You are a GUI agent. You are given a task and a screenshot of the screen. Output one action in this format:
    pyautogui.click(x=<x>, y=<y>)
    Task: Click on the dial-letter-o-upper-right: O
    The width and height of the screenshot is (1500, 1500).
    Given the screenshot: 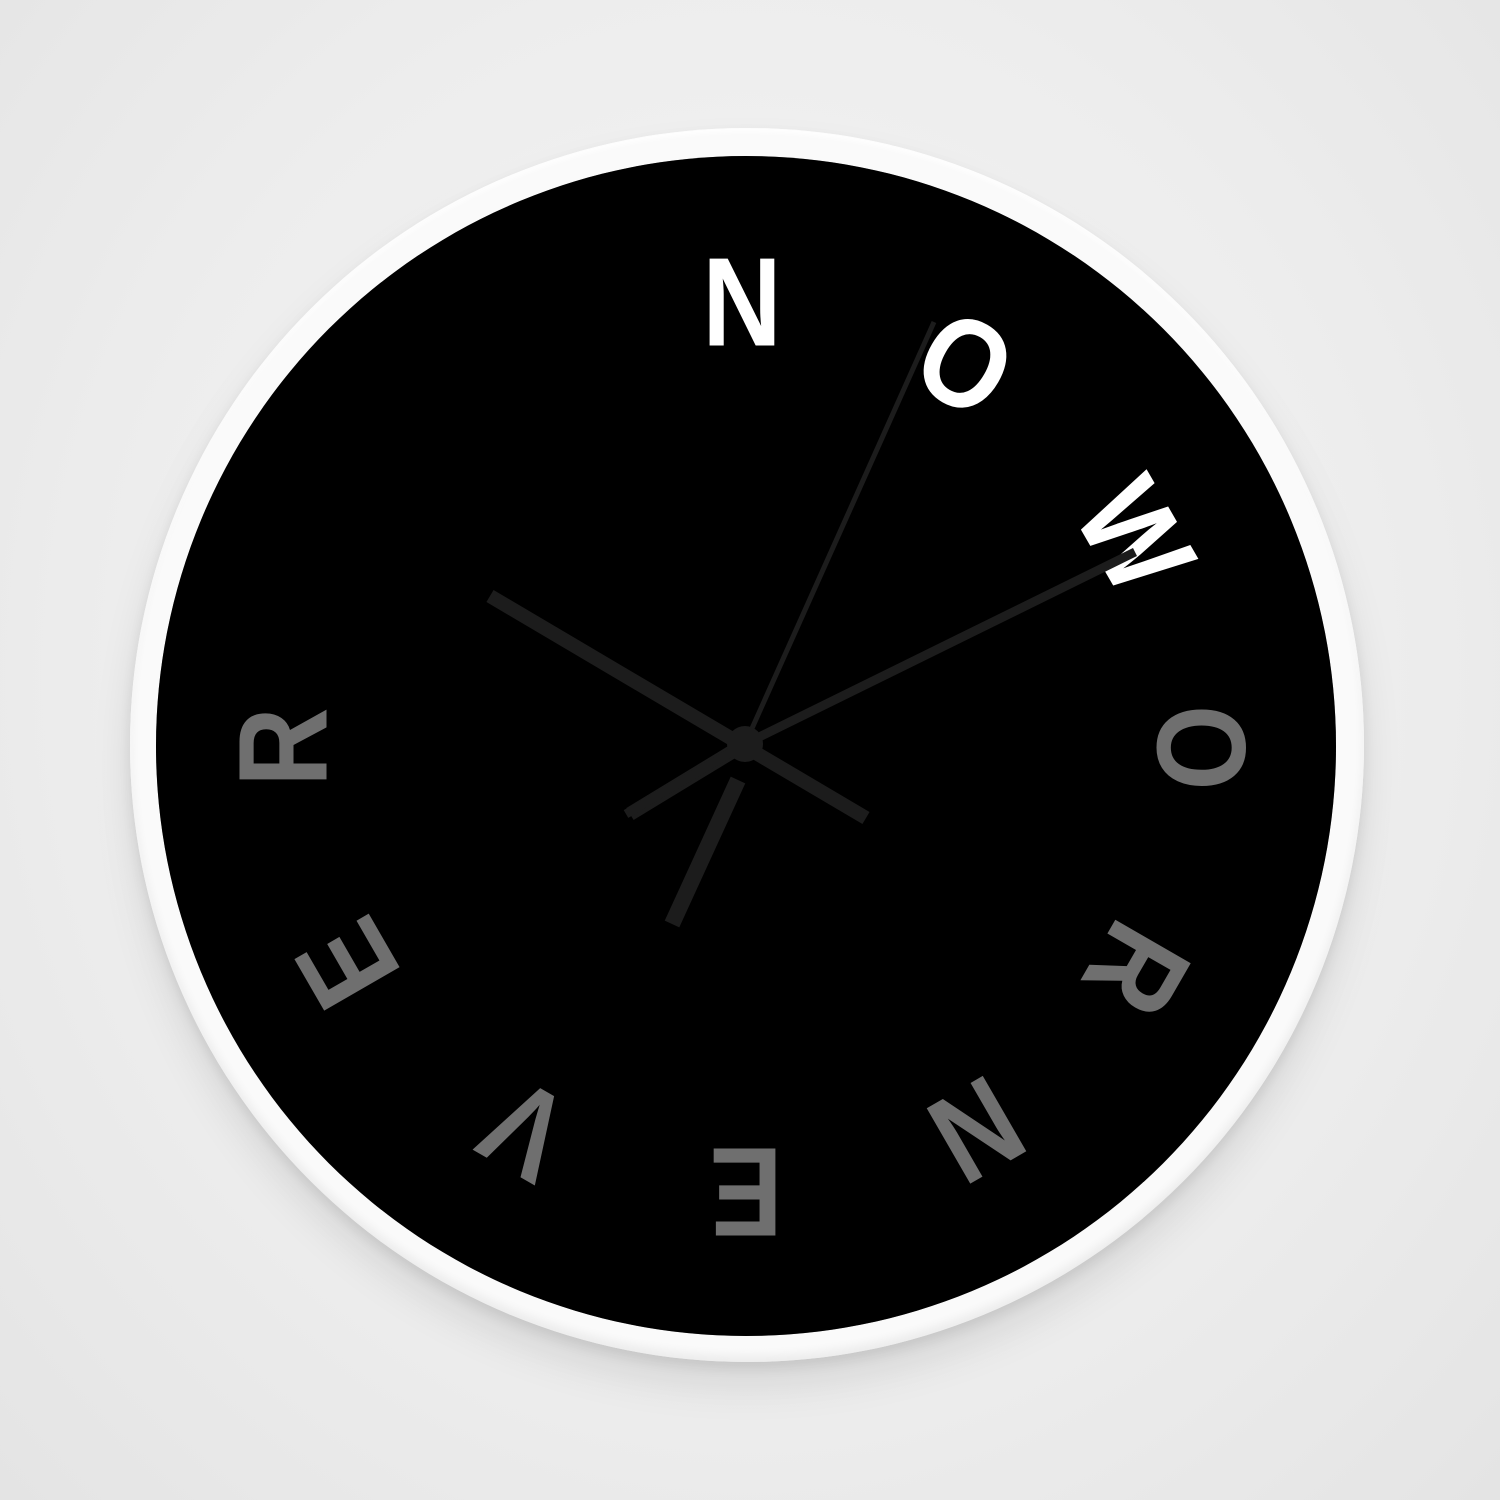 What is the action you would take?
    pyautogui.click(x=965, y=364)
    